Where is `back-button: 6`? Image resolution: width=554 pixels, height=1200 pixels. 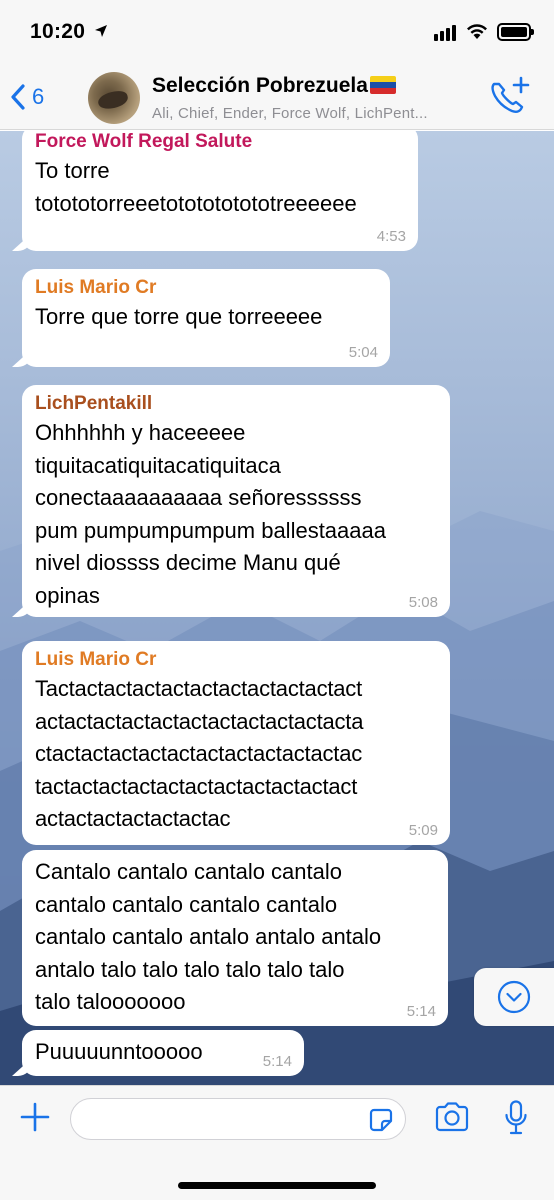 back-button: 6 is located at coordinates (27, 97).